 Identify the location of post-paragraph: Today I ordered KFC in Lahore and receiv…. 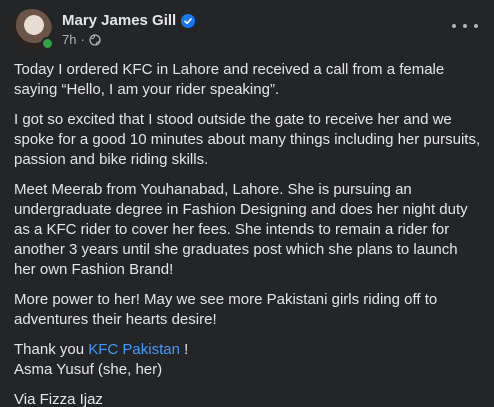
(229, 79).